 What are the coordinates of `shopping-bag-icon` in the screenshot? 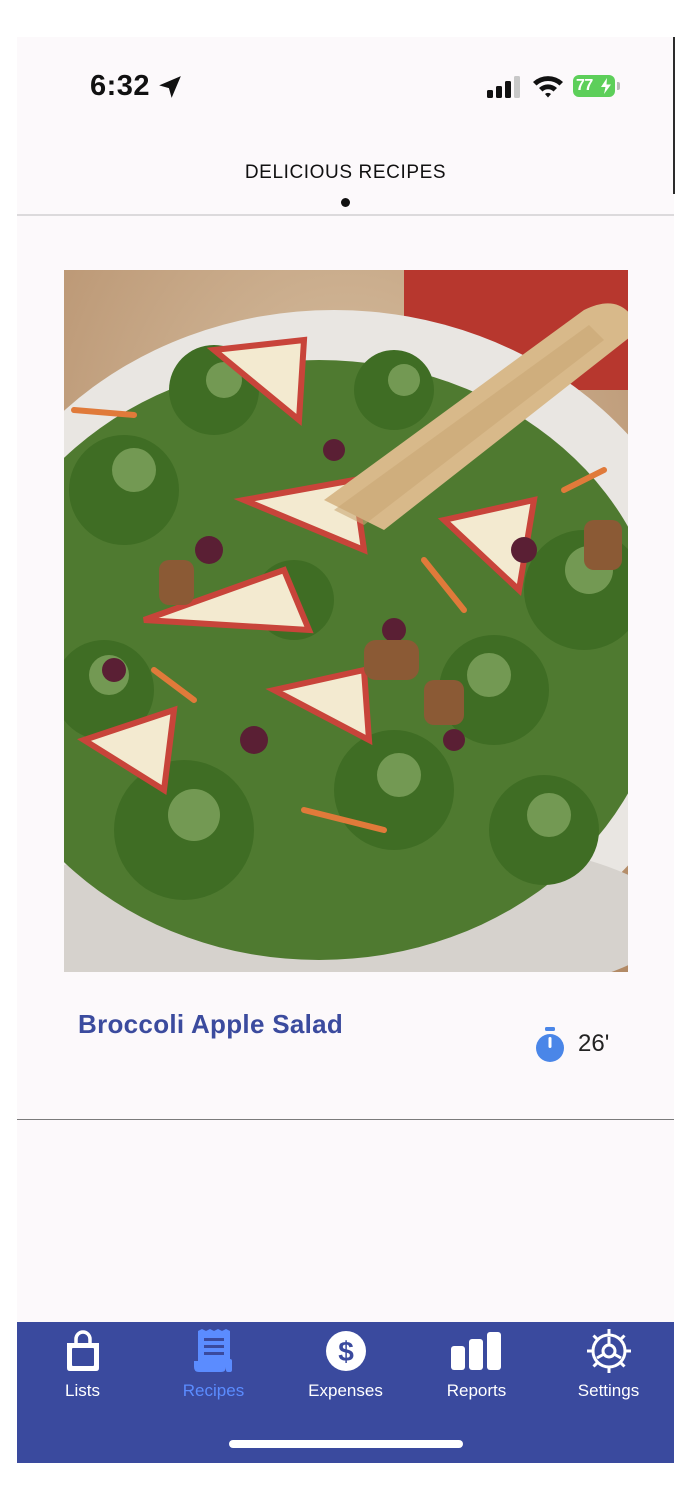 It's located at (82, 1350).